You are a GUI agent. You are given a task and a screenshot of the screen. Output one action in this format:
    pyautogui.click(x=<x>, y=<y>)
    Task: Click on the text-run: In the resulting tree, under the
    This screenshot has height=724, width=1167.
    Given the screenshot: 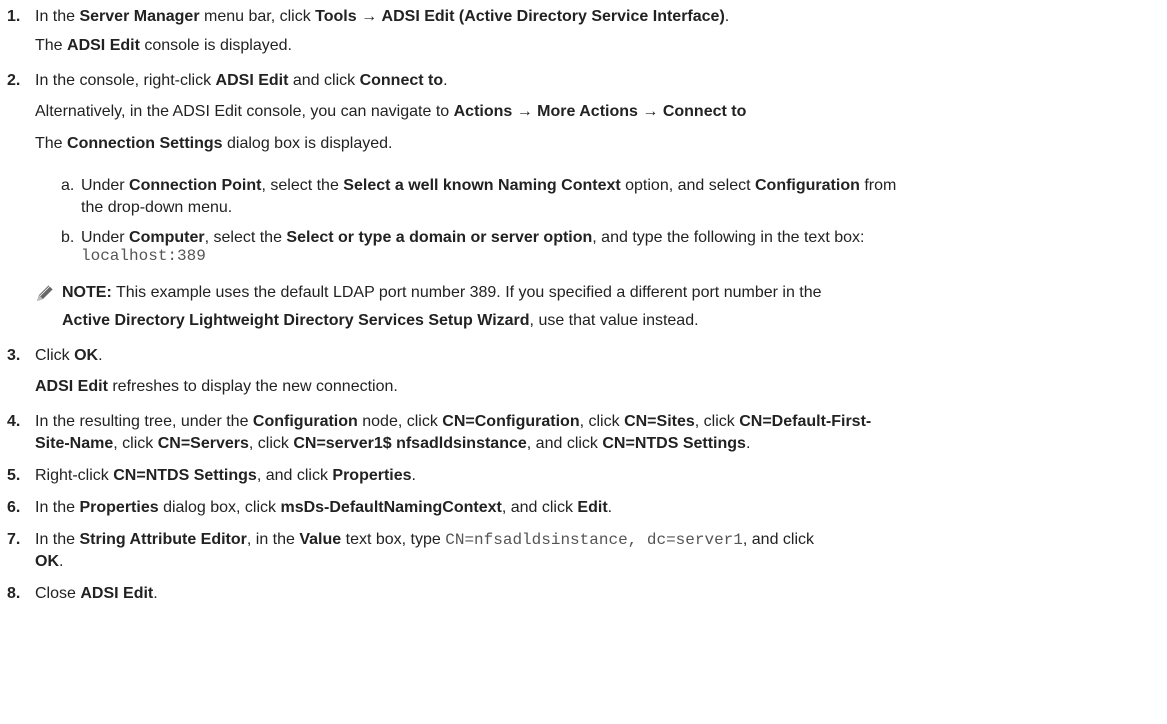 What is the action you would take?
    pyautogui.click(x=144, y=421)
    